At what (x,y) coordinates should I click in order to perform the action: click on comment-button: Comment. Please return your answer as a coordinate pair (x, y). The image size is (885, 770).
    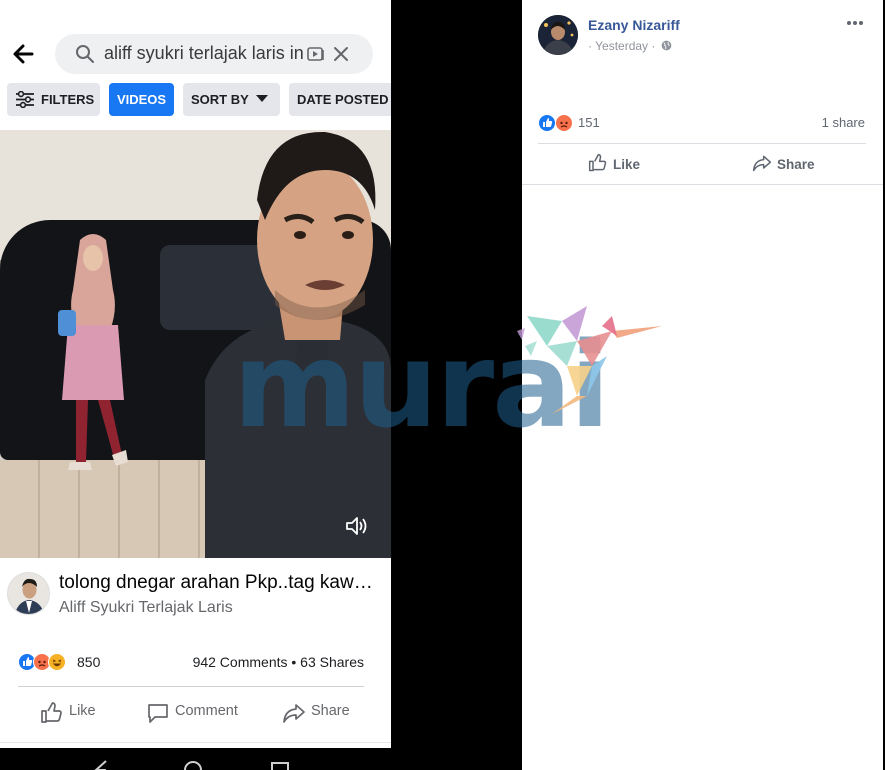
    Looking at the image, I should click on (201, 713).